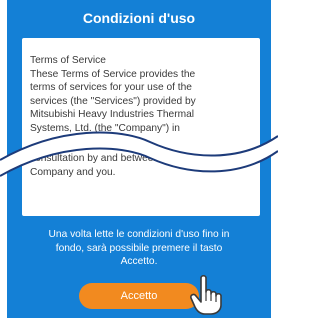 This screenshot has width=320, height=318. Describe the element at coordinates (139, 296) in the screenshot. I see `accept-button: Accetto` at that location.